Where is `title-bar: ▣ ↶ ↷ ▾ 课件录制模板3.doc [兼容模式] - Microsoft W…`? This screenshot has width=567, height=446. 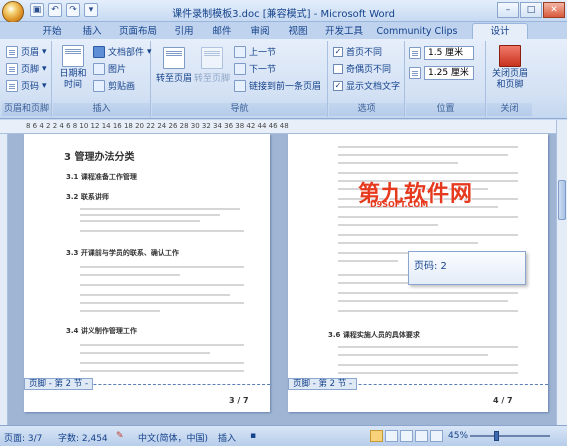
title-bar: ▣ ↶ ↷ ▾ 课件录制模板3.doc [兼容模式] - Microsoft W… is located at coordinates (283, 11).